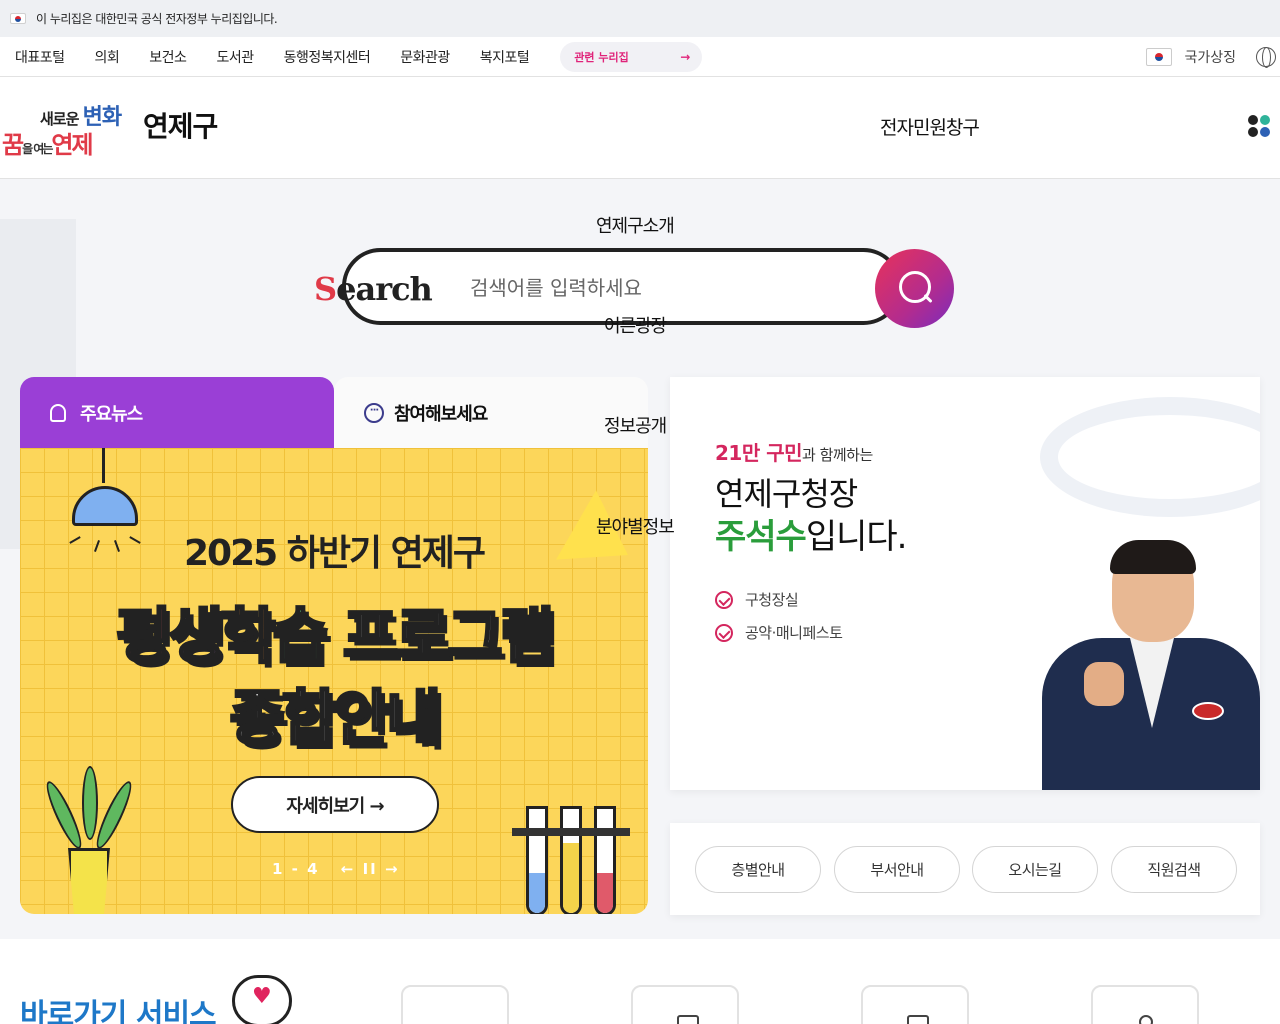 This screenshot has width=1280, height=1024. What do you see at coordinates (374, 412) in the screenshot?
I see `chat-bubble-icon: ···` at bounding box center [374, 412].